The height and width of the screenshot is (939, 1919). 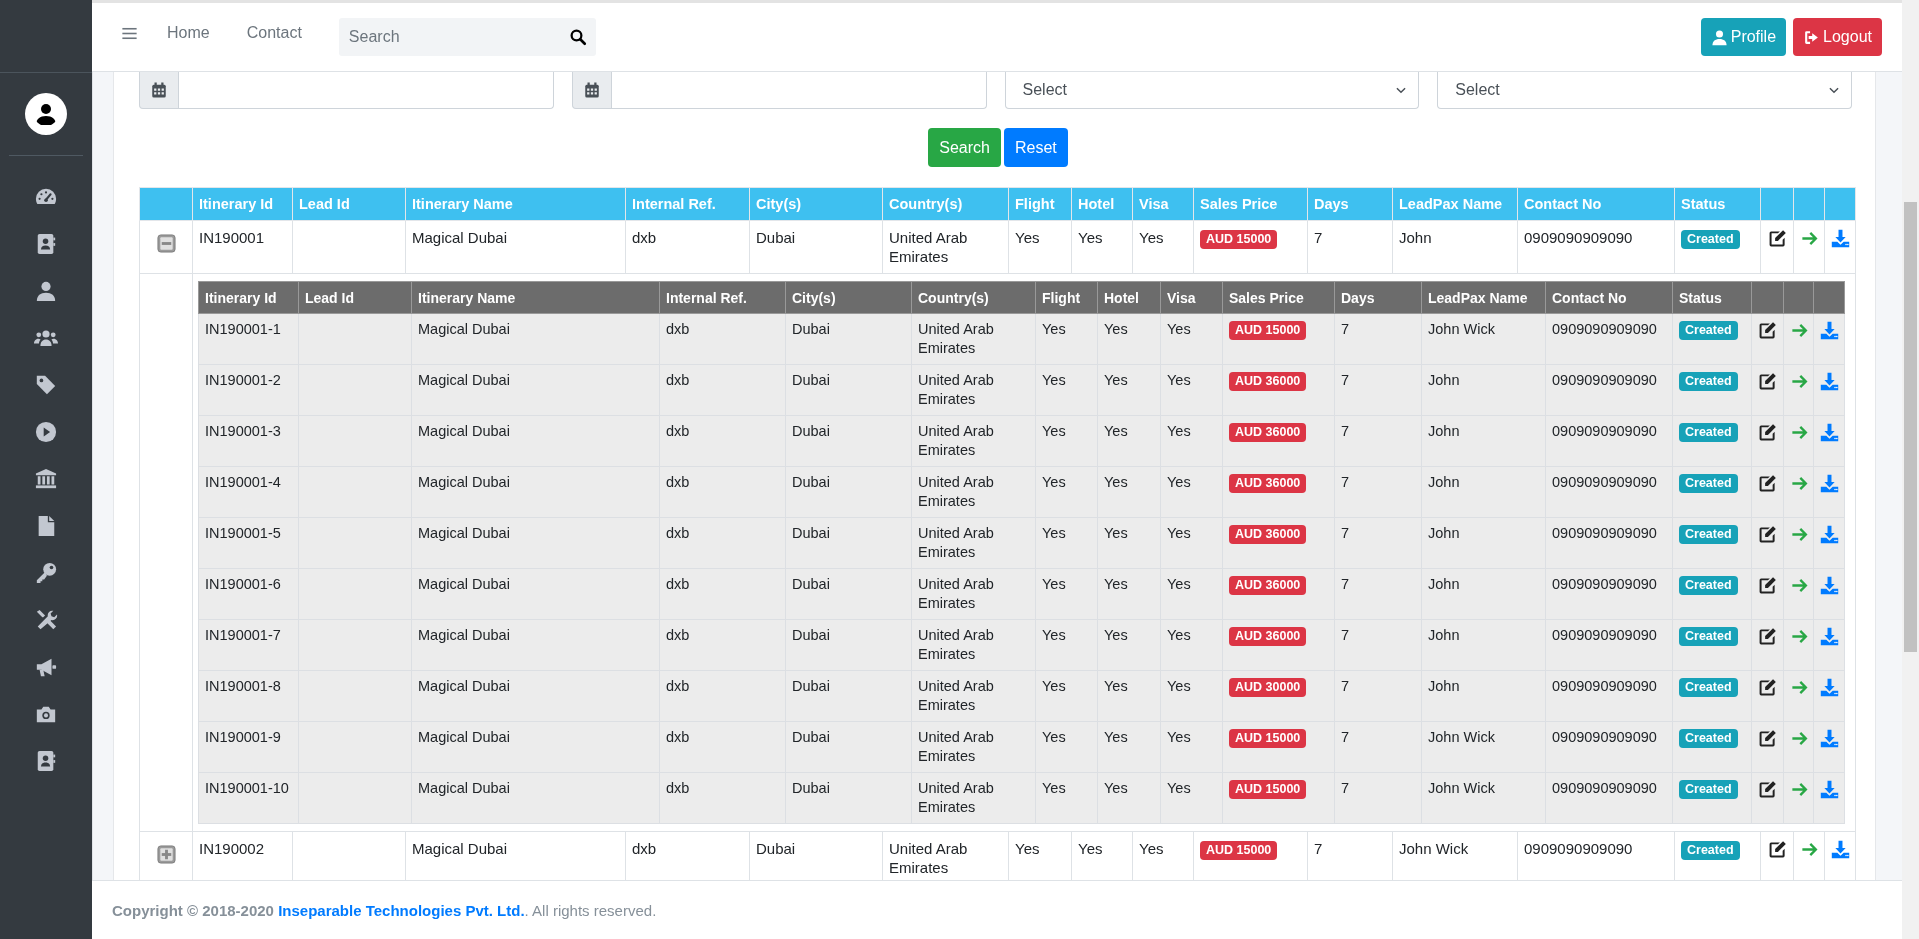 I want to click on column-header: Contact No, so click(x=1609, y=297).